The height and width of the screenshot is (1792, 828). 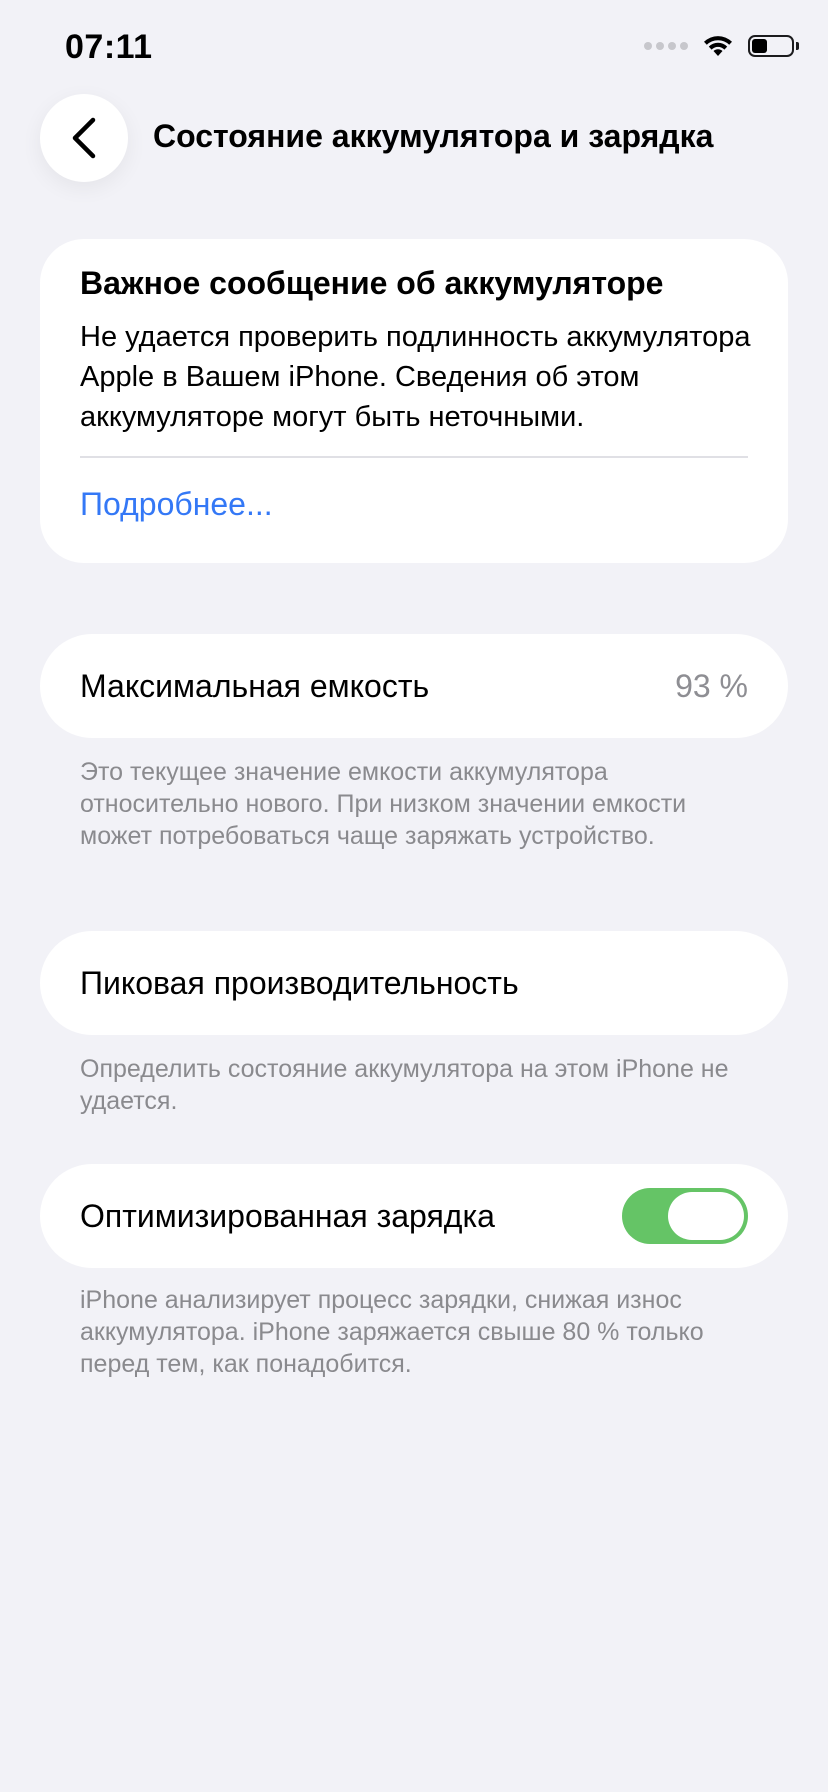 What do you see at coordinates (759, 46) in the screenshot?
I see `battery-fill` at bounding box center [759, 46].